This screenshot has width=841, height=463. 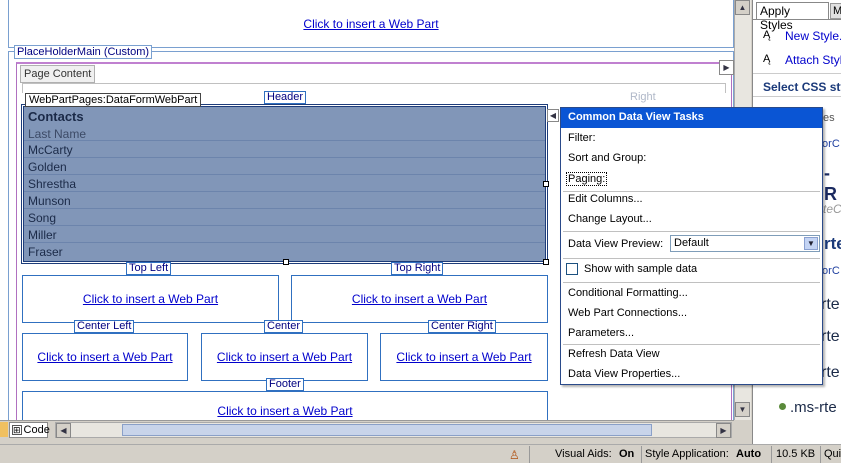 I want to click on sample-data-label: Show with sample data, so click(x=641, y=269).